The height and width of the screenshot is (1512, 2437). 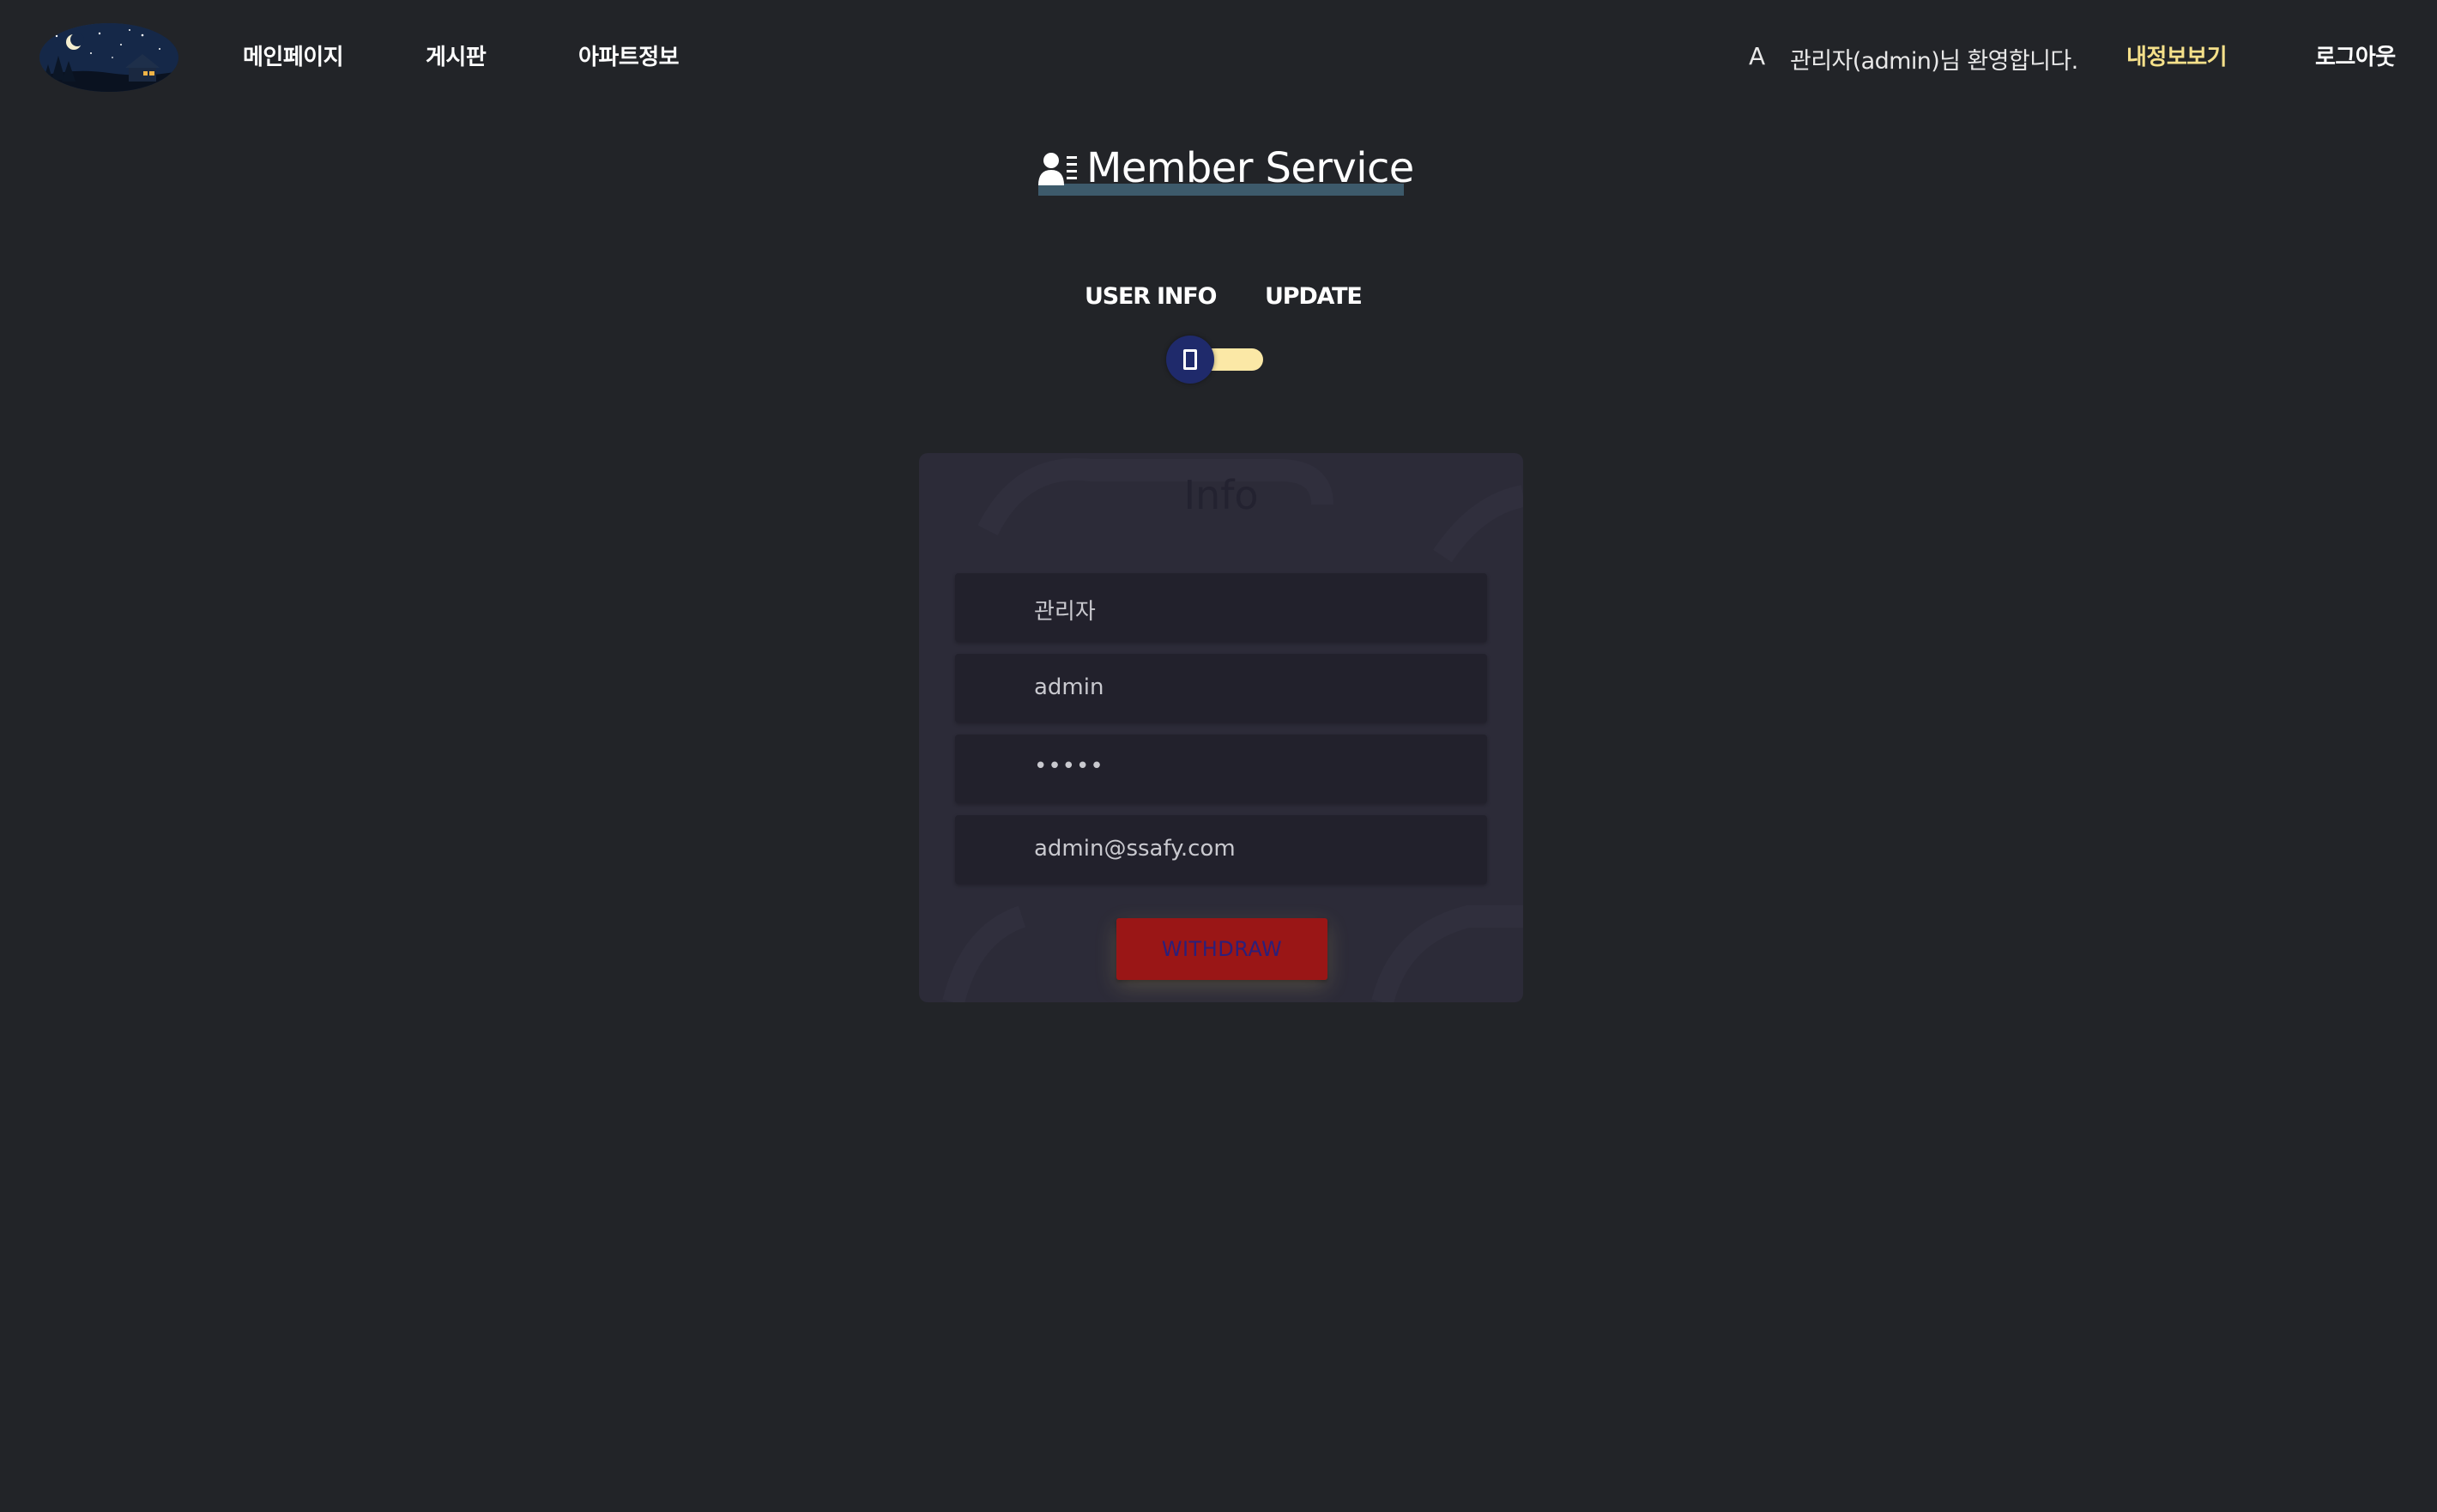 I want to click on page-title: Member Service, so click(x=1226, y=171).